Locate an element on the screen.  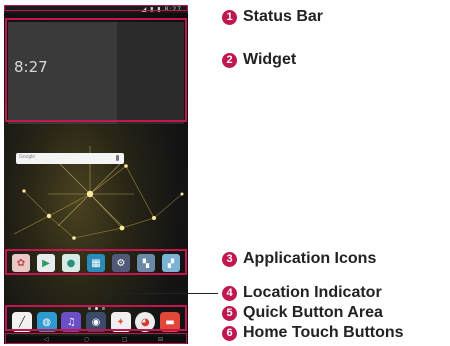
callout-number: 3 is located at coordinates (229, 259).